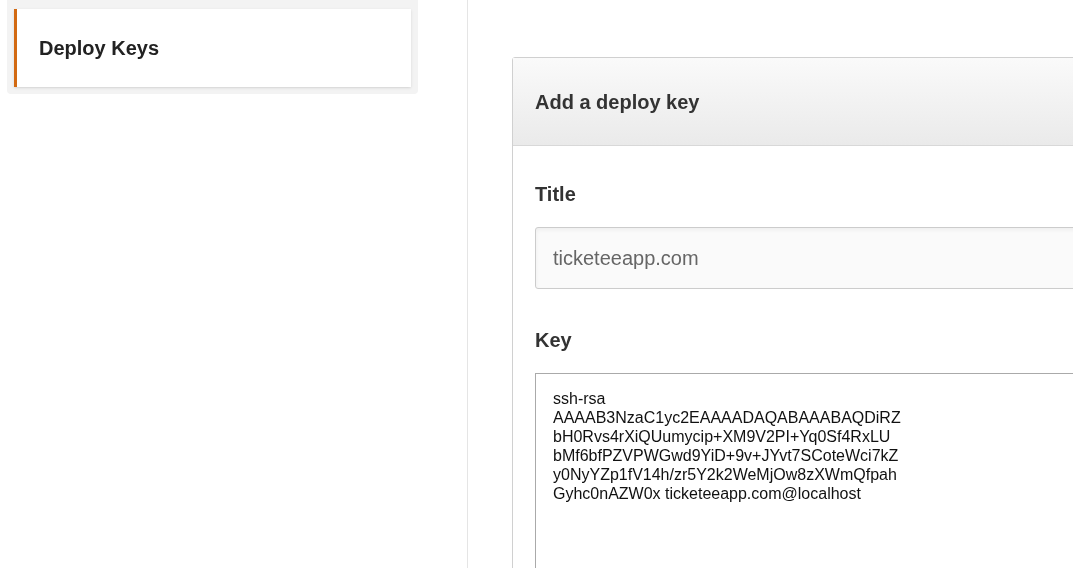 This screenshot has width=1073, height=568. I want to click on panel-title: Add a deploy key, so click(617, 102).